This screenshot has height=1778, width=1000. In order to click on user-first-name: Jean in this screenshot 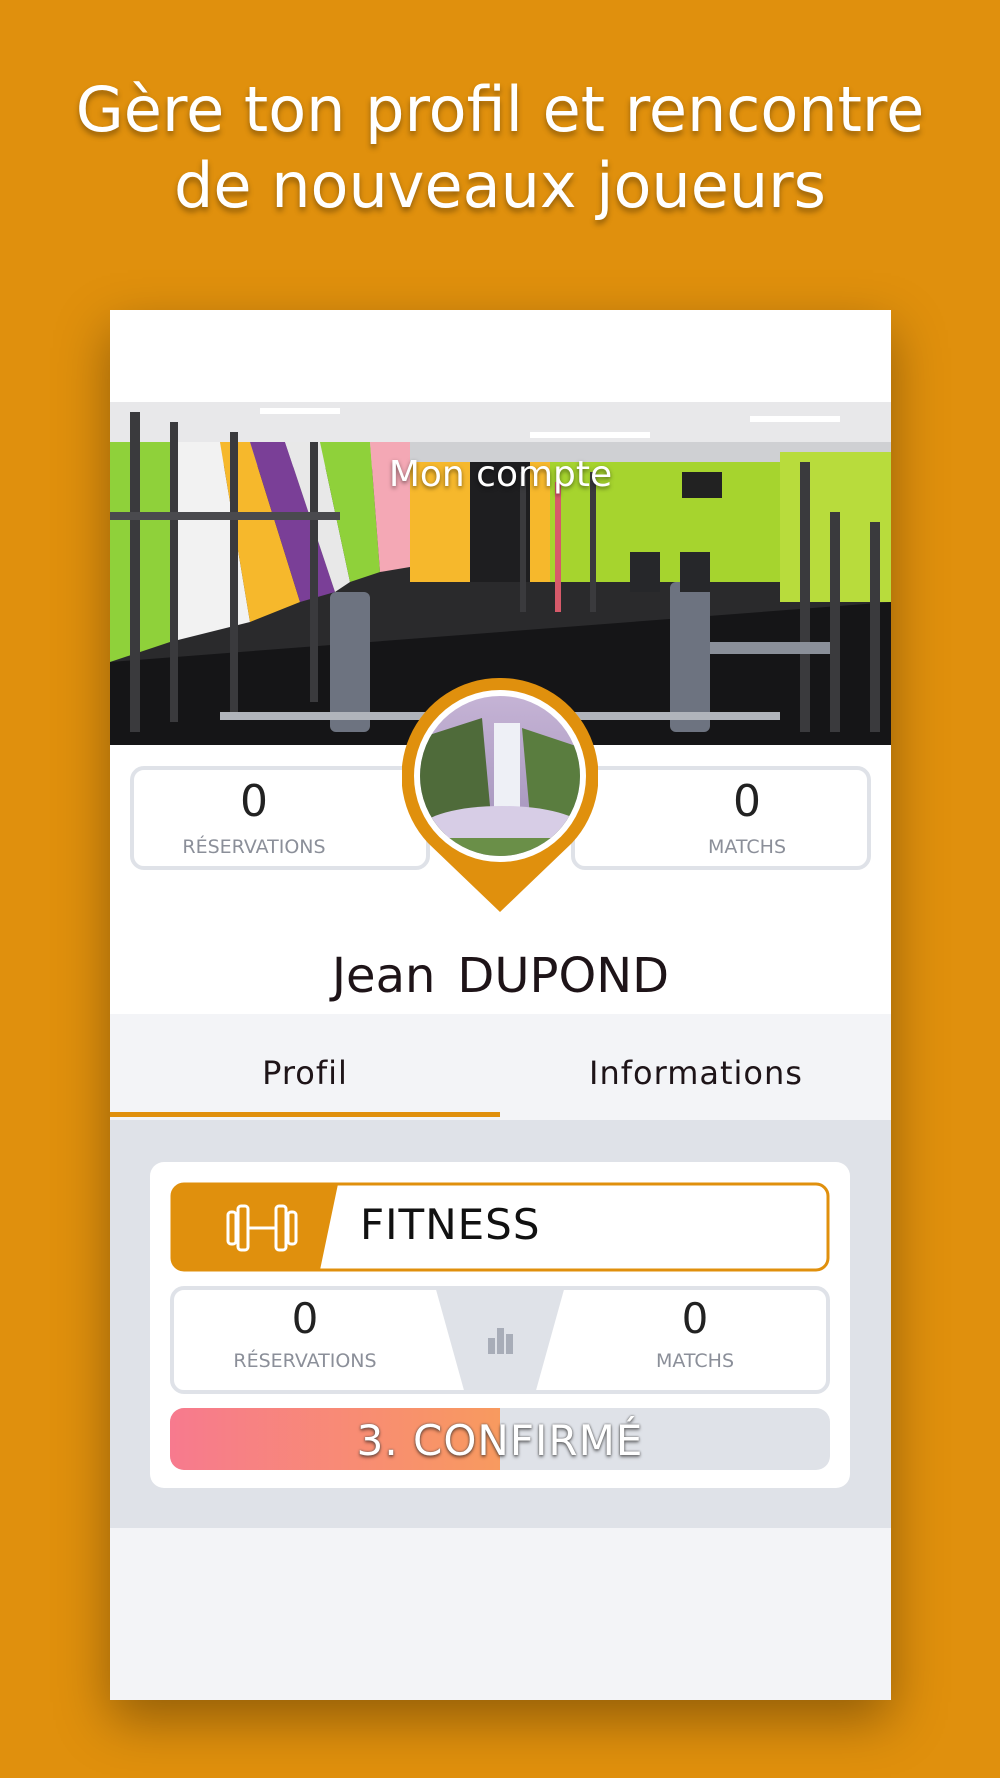, I will do `click(383, 976)`.